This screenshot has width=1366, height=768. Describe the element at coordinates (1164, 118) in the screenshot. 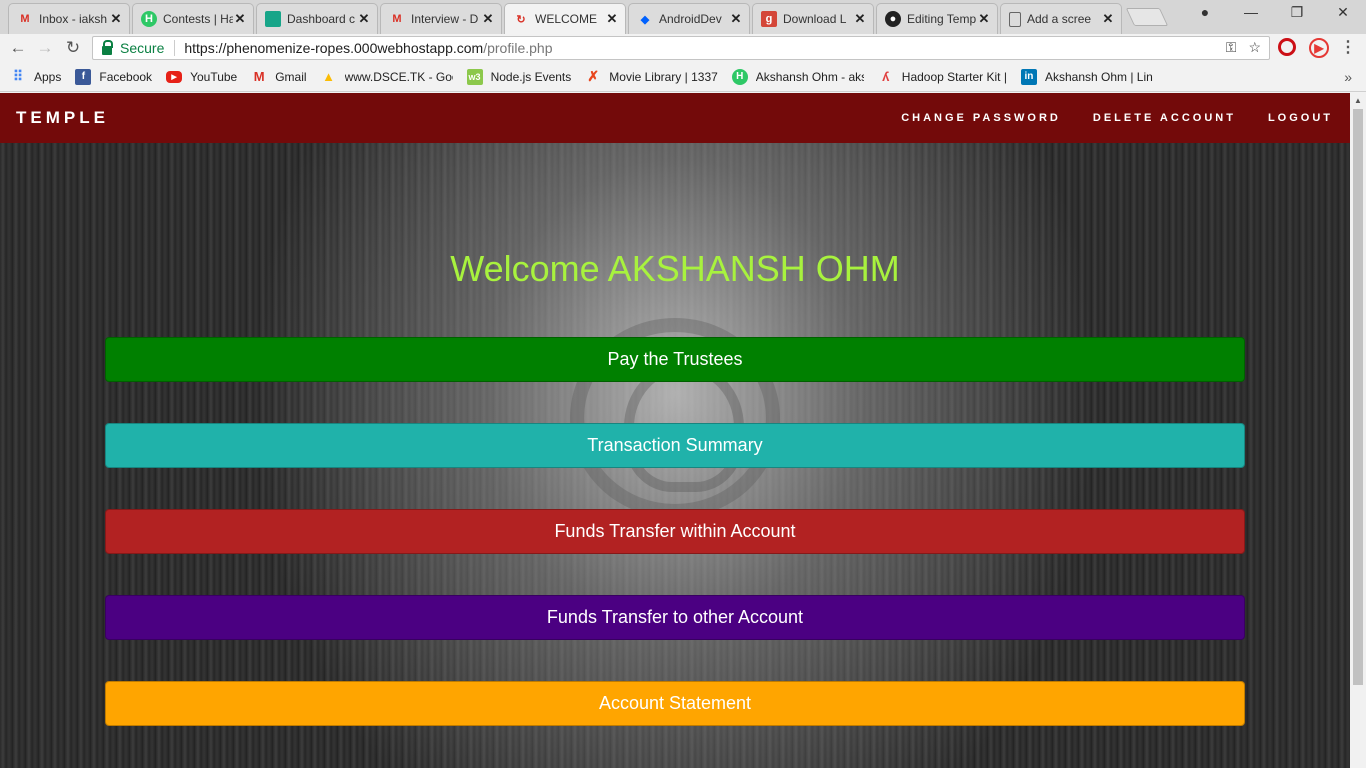

I see `delete-account-link: DELETE ACCOUNT` at that location.